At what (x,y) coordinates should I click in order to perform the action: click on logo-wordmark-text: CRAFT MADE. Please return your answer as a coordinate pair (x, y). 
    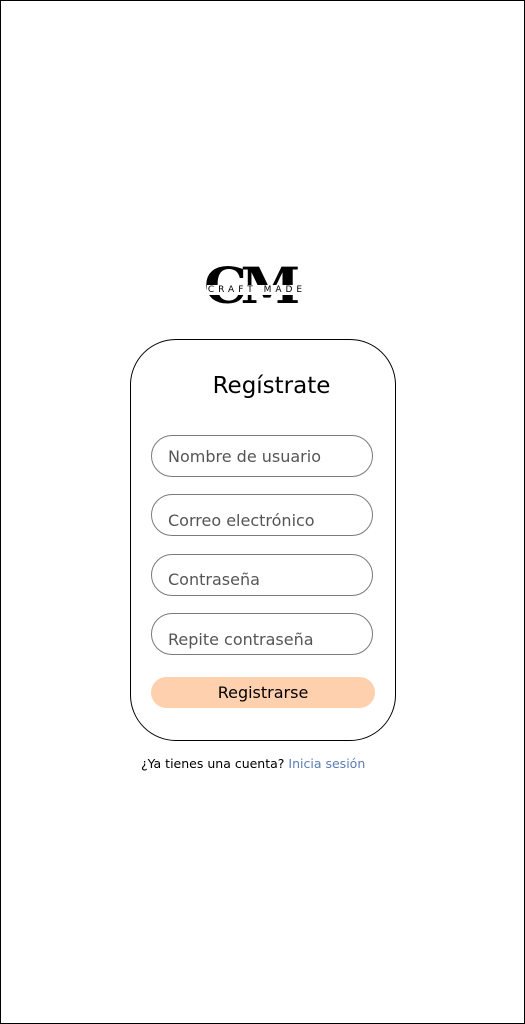
    Looking at the image, I should click on (257, 290).